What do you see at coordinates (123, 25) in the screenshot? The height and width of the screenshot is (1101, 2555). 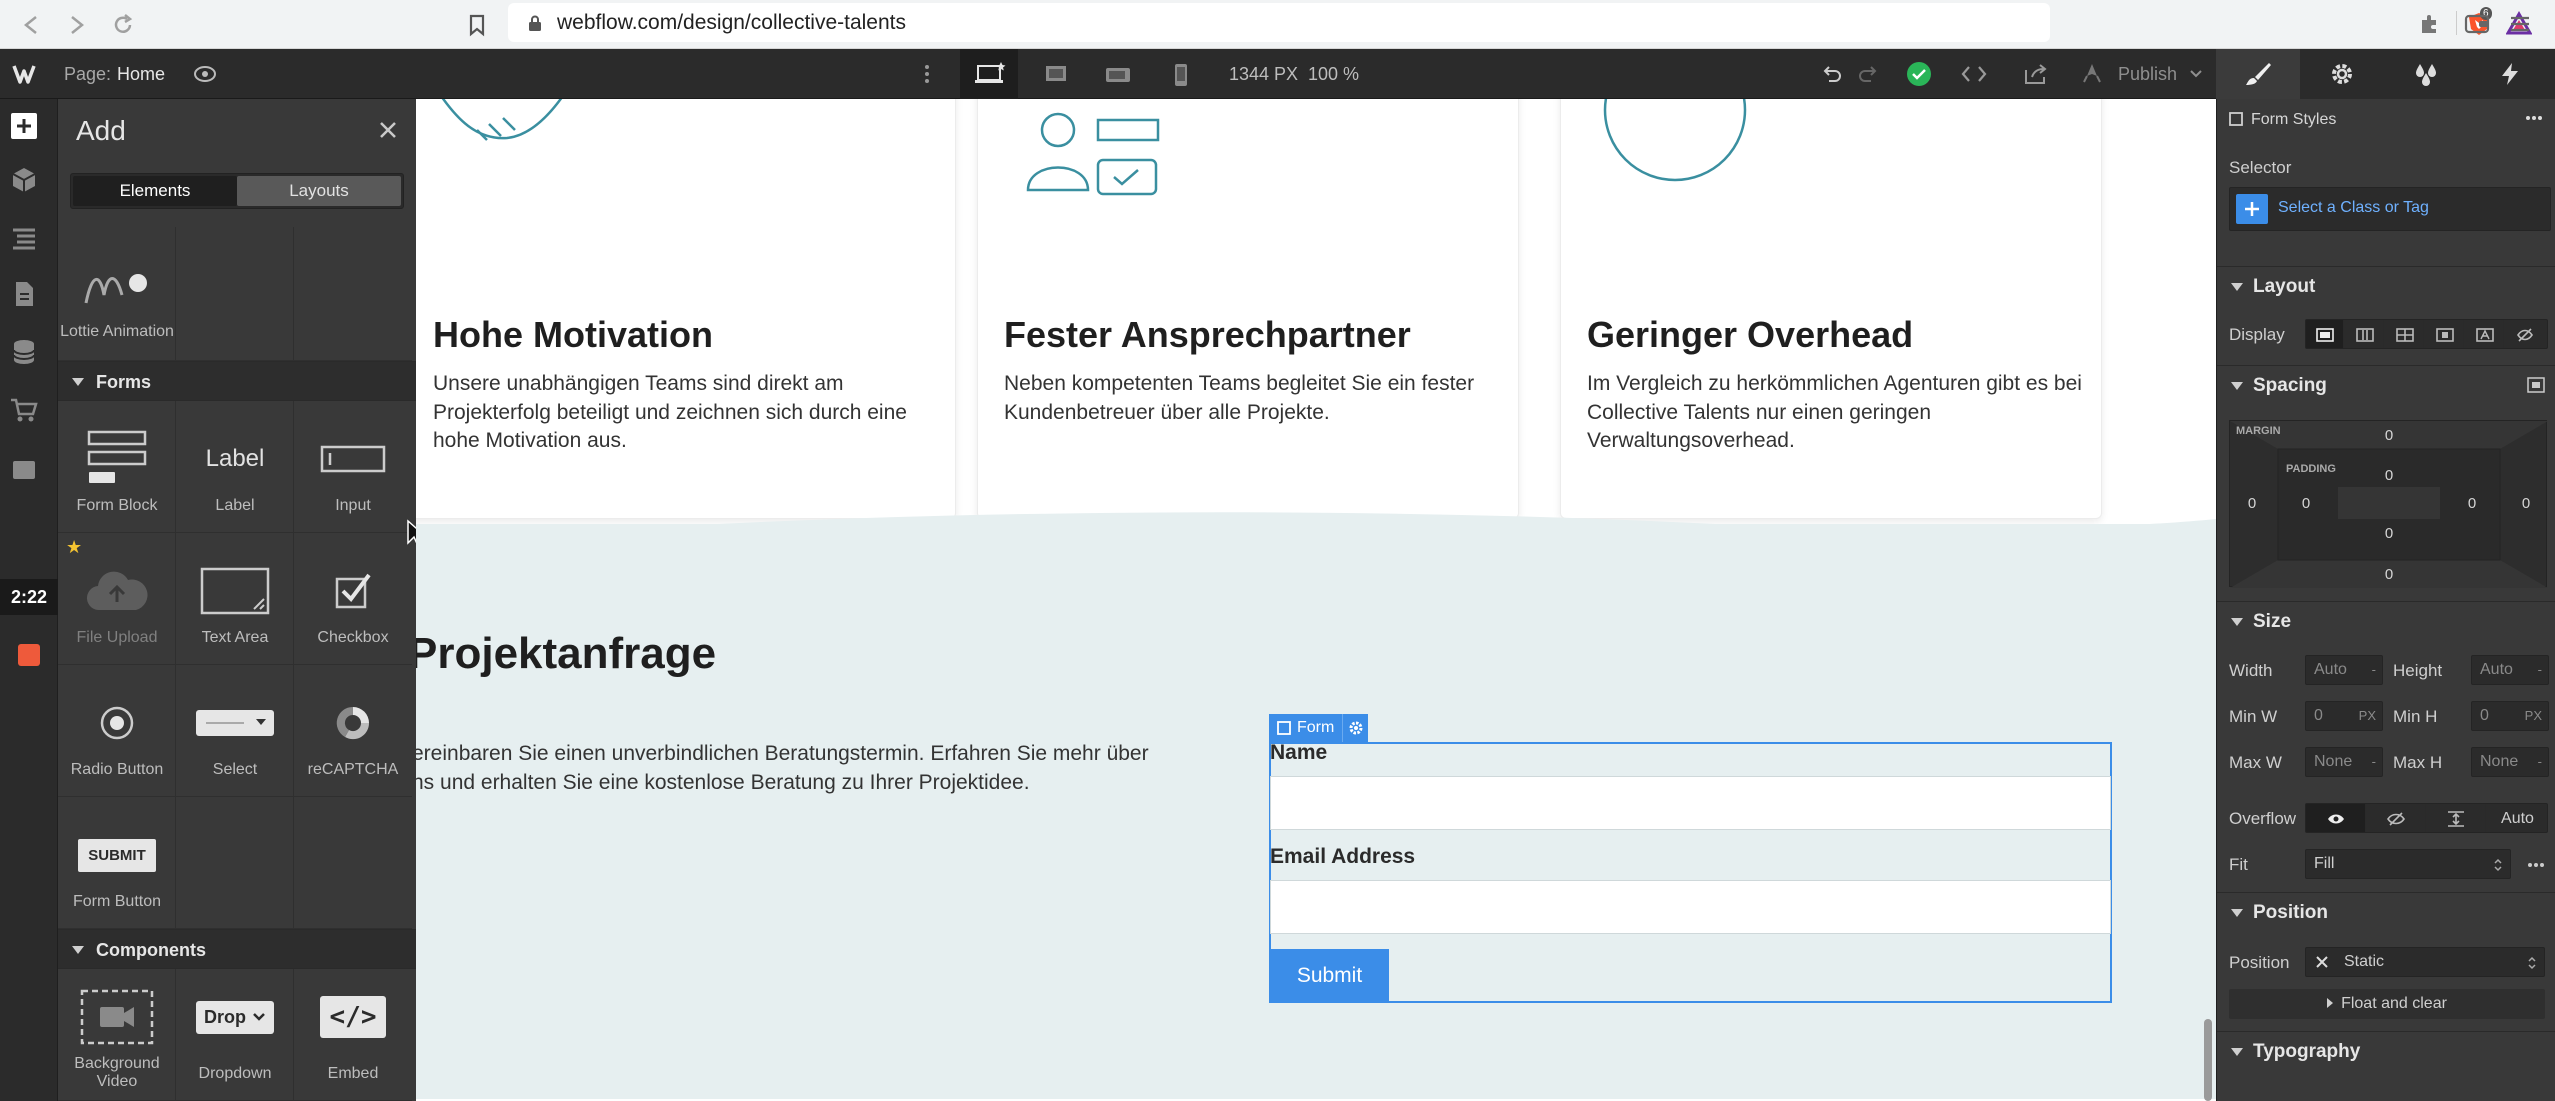 I see `reload-icon` at bounding box center [123, 25].